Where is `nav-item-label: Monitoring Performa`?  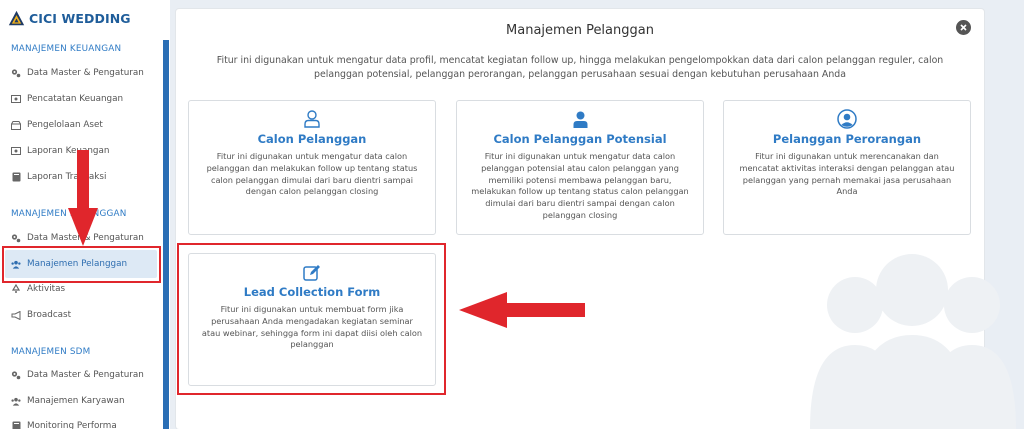
nav-item-label: Monitoring Performa is located at coordinates (72, 425).